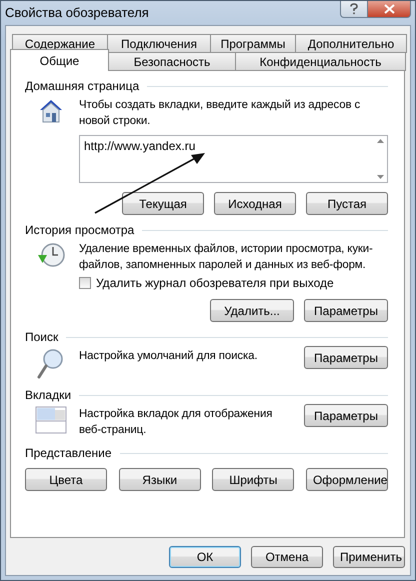 This screenshot has height=581, width=416. What do you see at coordinates (82, 86) in the screenshot?
I see `section-title: Домашняя страница` at bounding box center [82, 86].